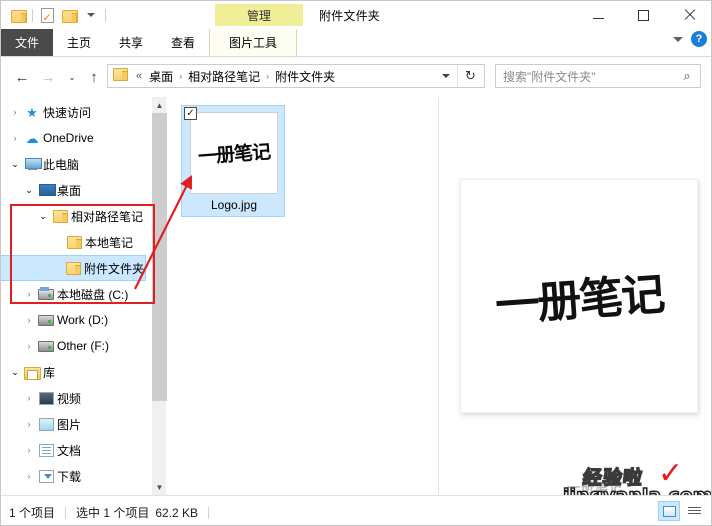 The height and width of the screenshot is (526, 712). I want to click on navigation-scrollbar: ▲ ▼, so click(159, 296).